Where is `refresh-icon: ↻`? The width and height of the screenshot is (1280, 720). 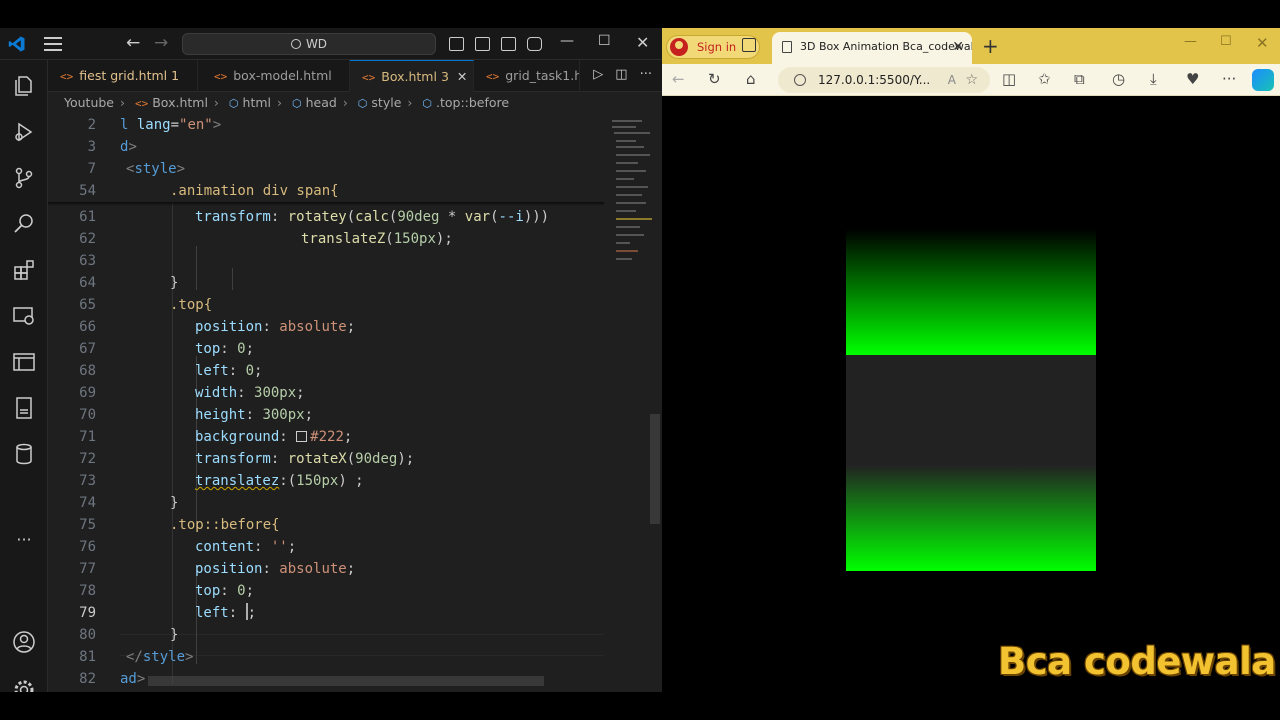 refresh-icon: ↻ is located at coordinates (714, 79).